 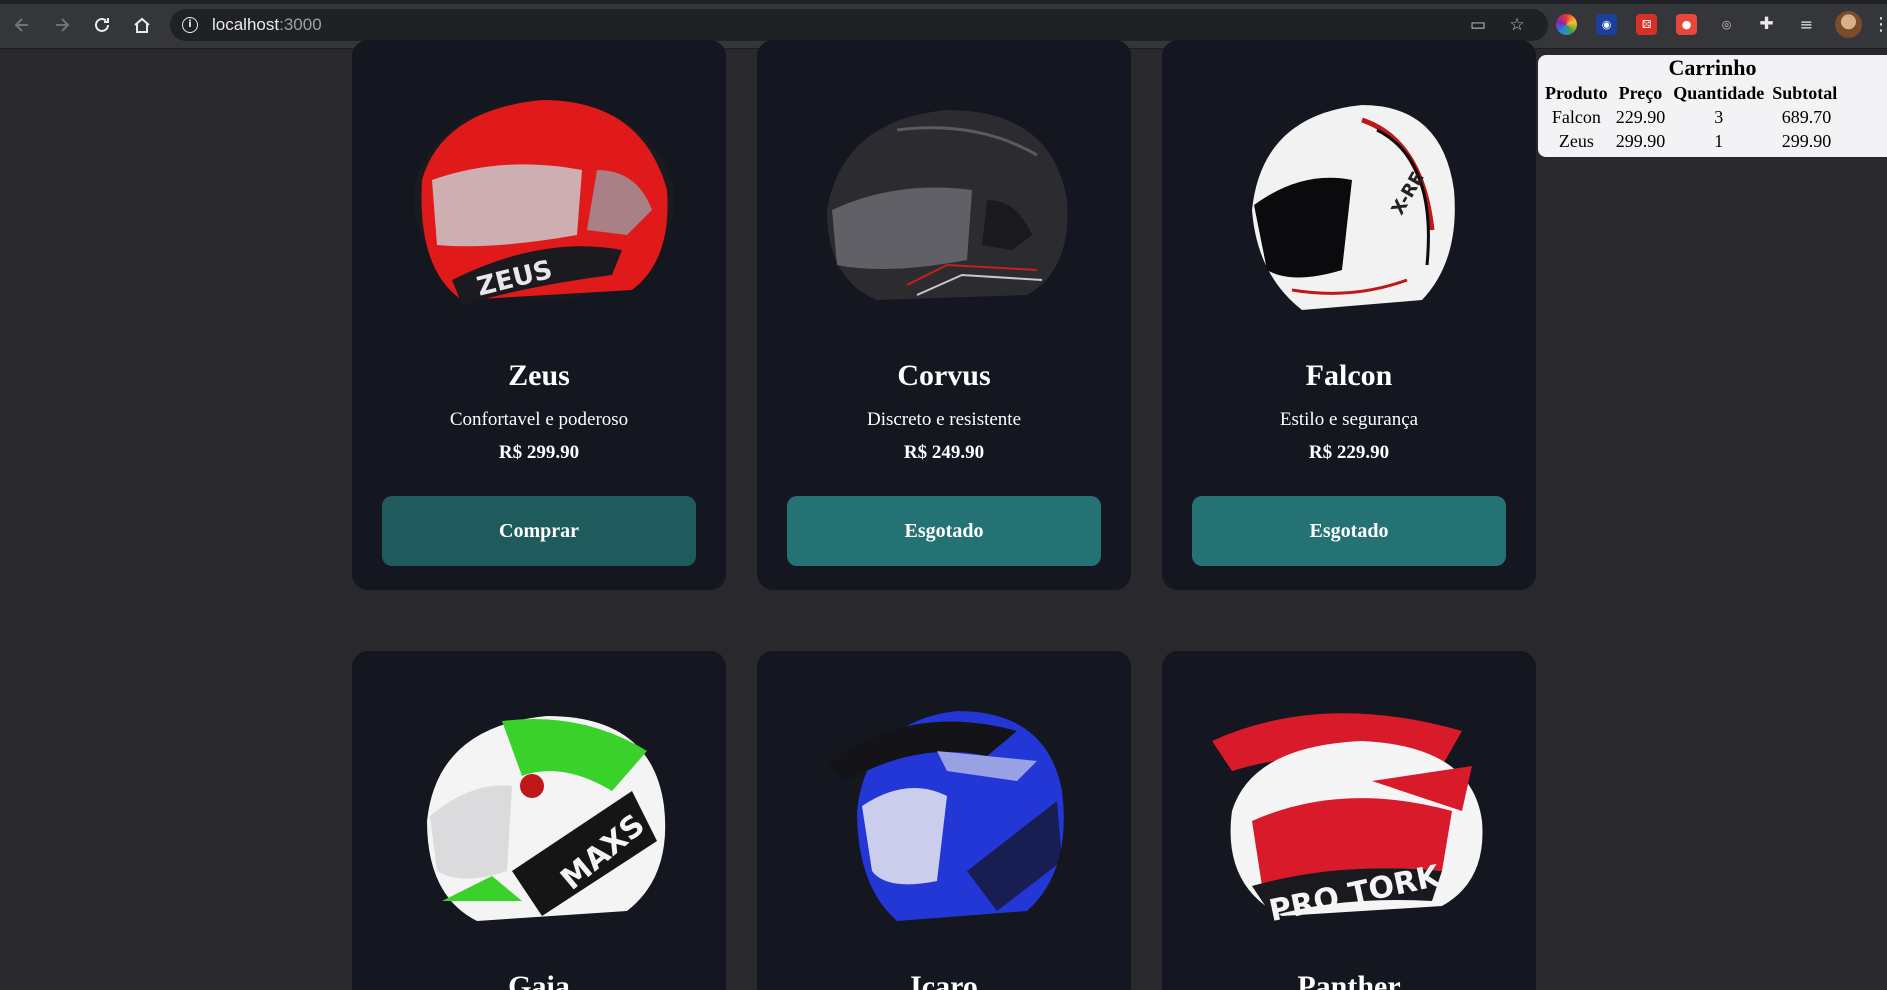 I want to click on column-header-quantity: Quantidade, so click(x=1719, y=93).